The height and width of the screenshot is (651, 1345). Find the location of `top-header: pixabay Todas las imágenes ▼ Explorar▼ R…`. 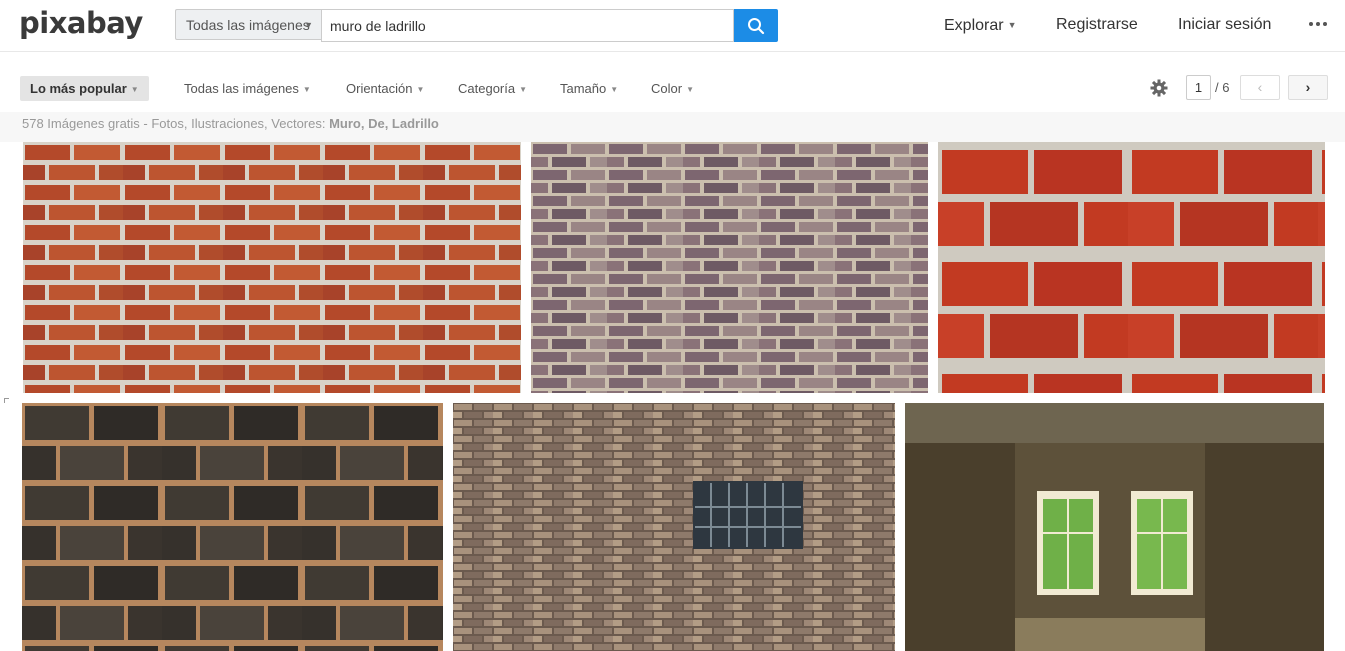

top-header: pixabay Todas las imágenes ▼ Explorar▼ R… is located at coordinates (672, 26).